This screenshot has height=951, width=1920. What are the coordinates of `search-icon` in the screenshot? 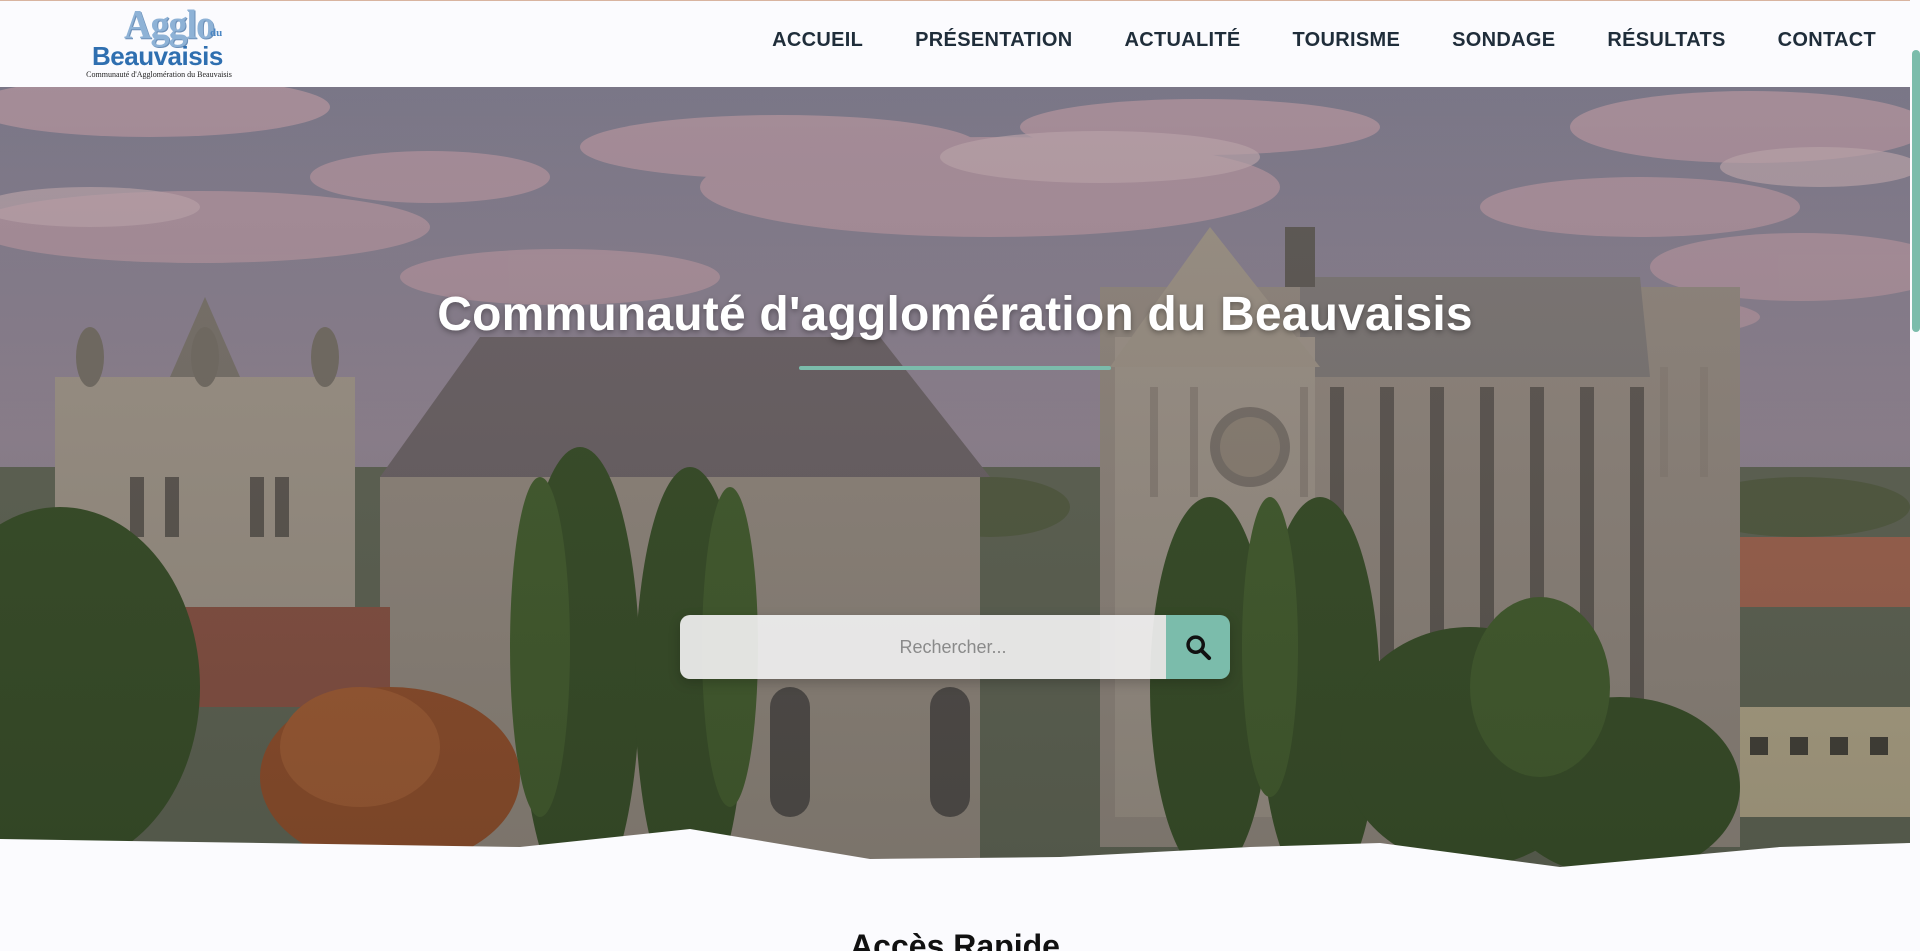 It's located at (1199, 648).